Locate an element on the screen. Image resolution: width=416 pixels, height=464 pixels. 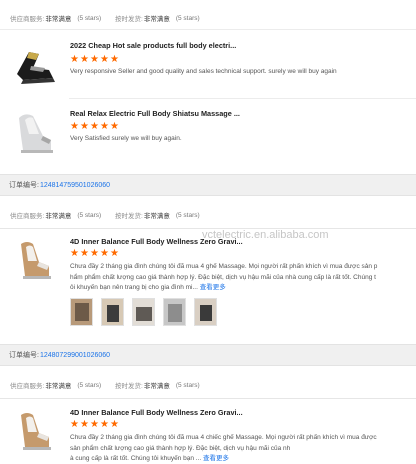
review-comment: Very Satisfied surely we will buy again. is located at coordinates (126, 138).